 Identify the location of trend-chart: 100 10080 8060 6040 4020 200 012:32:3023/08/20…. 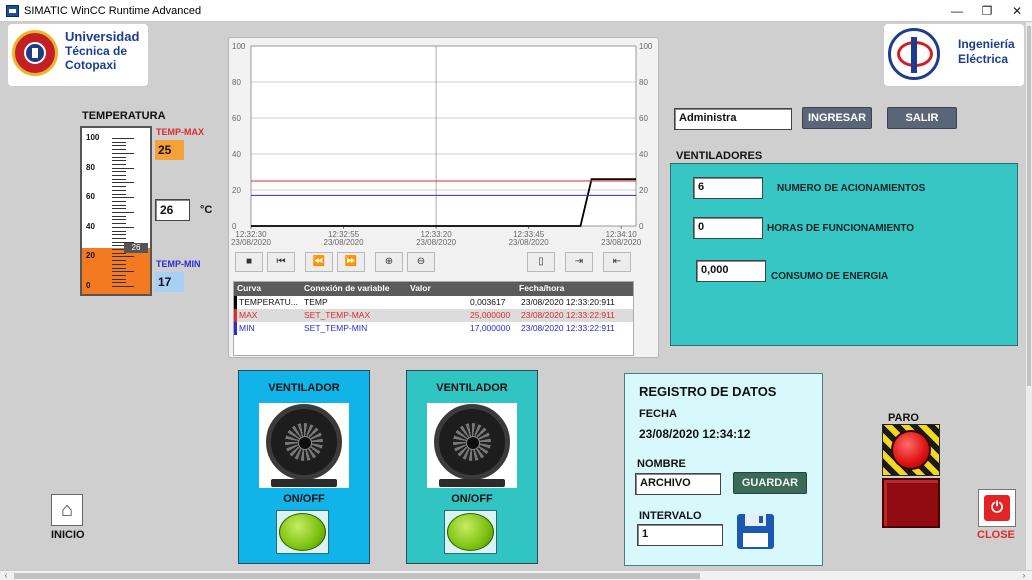
(442, 144).